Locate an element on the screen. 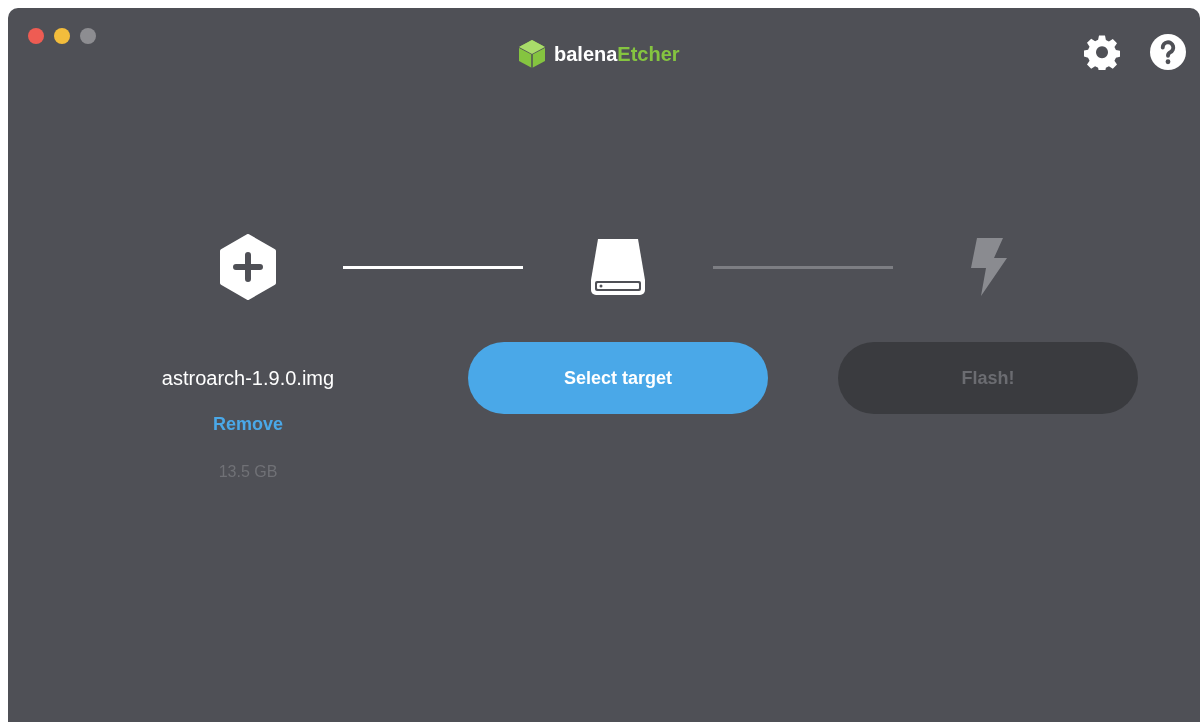  zoom-button is located at coordinates (88, 36).